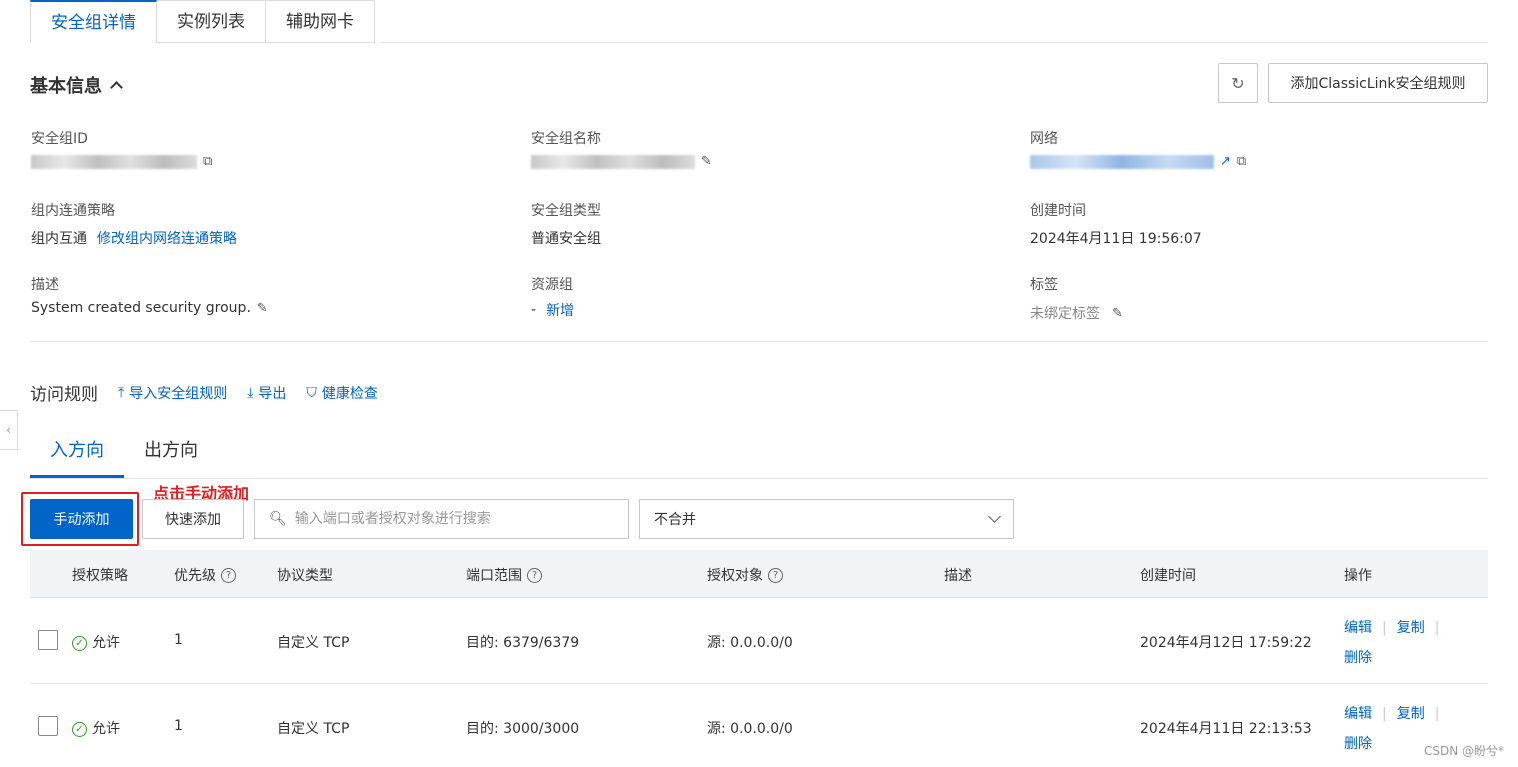 Image resolution: width=1518 pixels, height=767 pixels. What do you see at coordinates (1378, 83) in the screenshot?
I see `add-classiclink-button: 添加ClassicLink安全组规则` at bounding box center [1378, 83].